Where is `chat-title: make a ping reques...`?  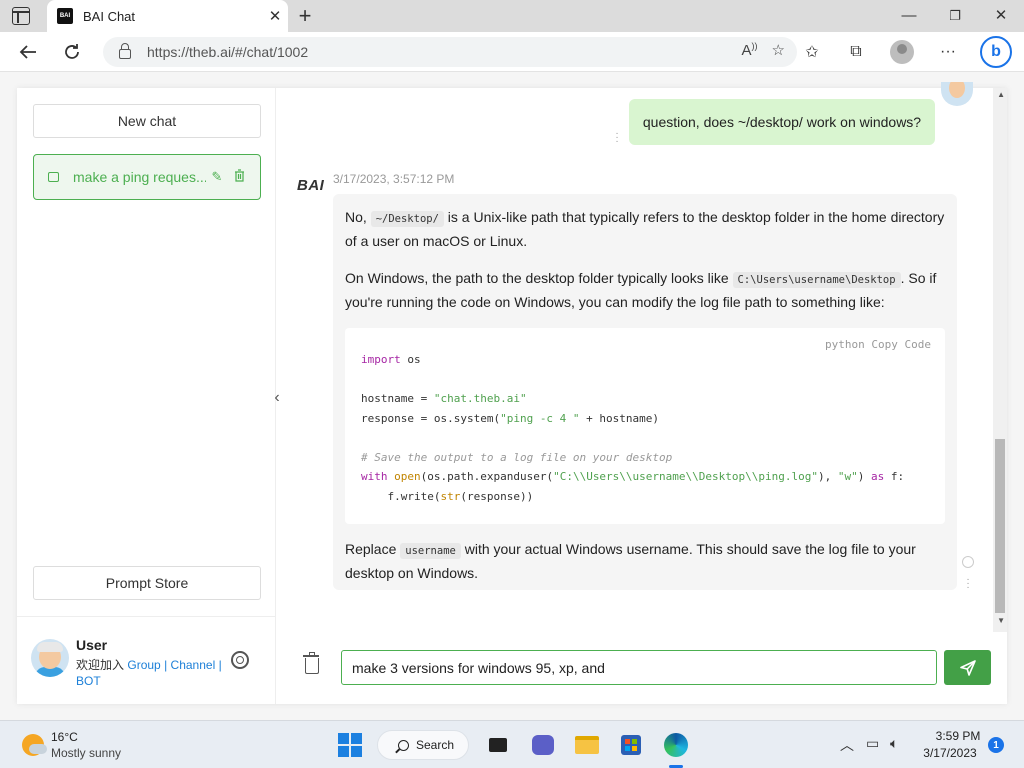
chat-title: make a ping reques... is located at coordinates (139, 177).